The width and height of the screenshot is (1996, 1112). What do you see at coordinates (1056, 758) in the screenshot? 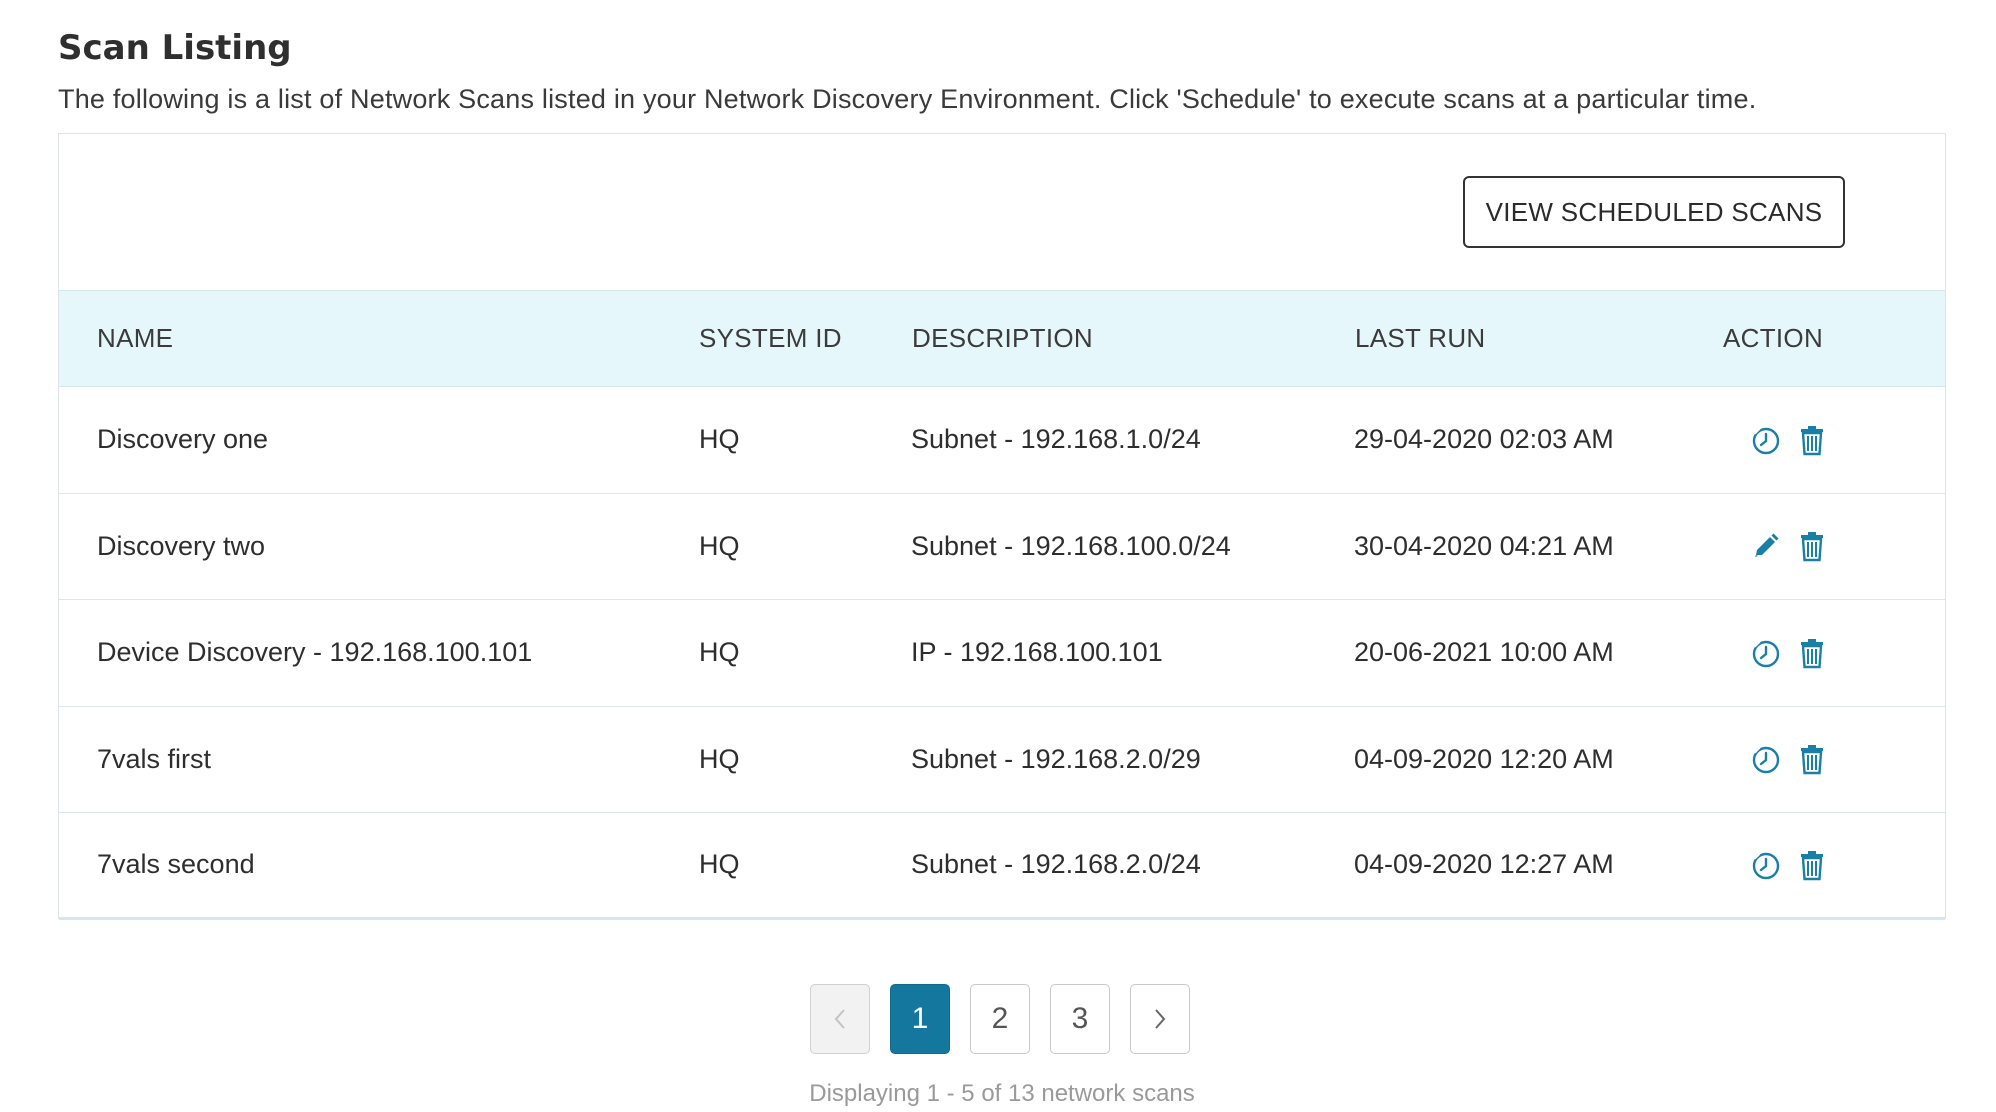
I see `cell-description: Subnet - 192.168.2.0/29` at bounding box center [1056, 758].